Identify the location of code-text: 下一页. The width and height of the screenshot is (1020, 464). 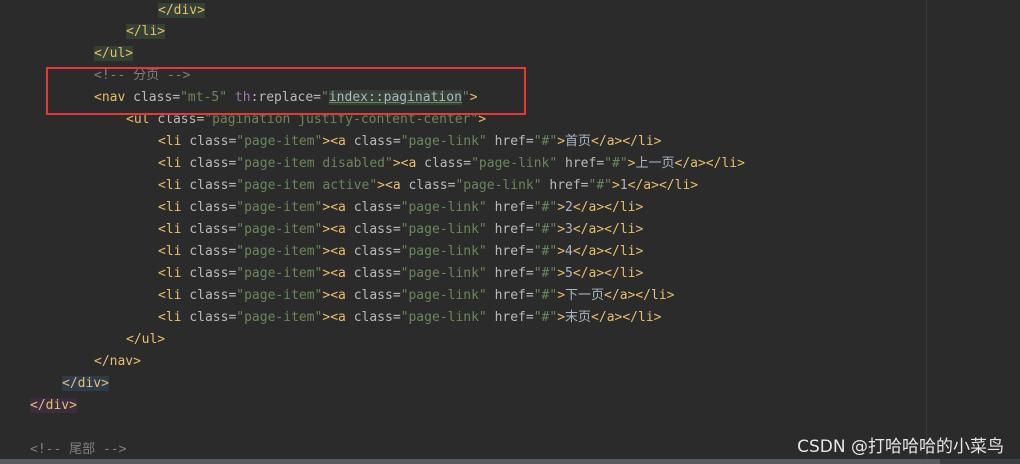
(585, 295).